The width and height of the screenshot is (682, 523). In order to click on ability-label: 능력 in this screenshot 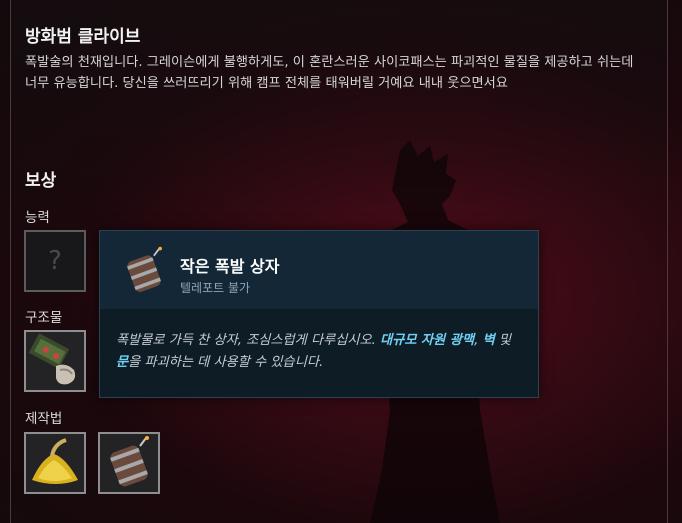, I will do `click(37, 218)`.